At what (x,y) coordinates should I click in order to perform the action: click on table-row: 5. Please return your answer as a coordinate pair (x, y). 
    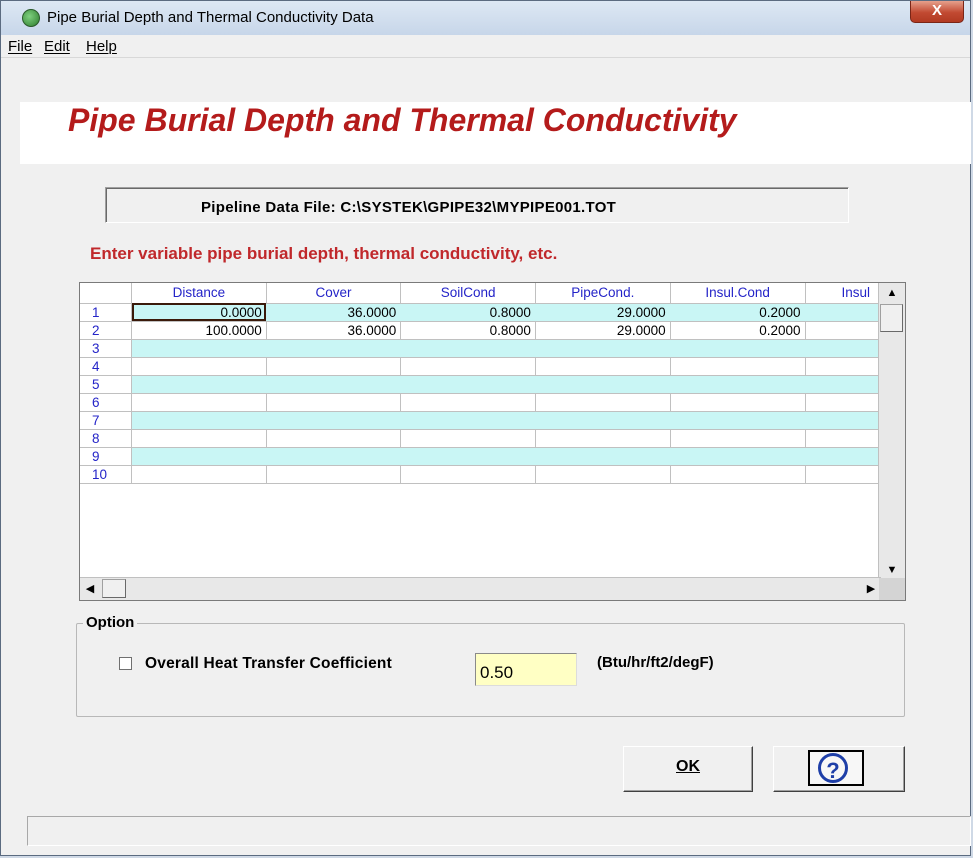
    Looking at the image, I should click on (492, 384).